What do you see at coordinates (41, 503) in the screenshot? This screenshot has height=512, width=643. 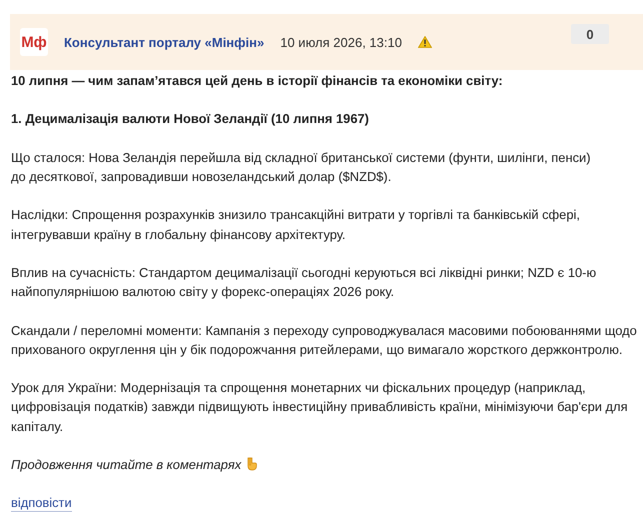 I see `reply-link: відповісти` at bounding box center [41, 503].